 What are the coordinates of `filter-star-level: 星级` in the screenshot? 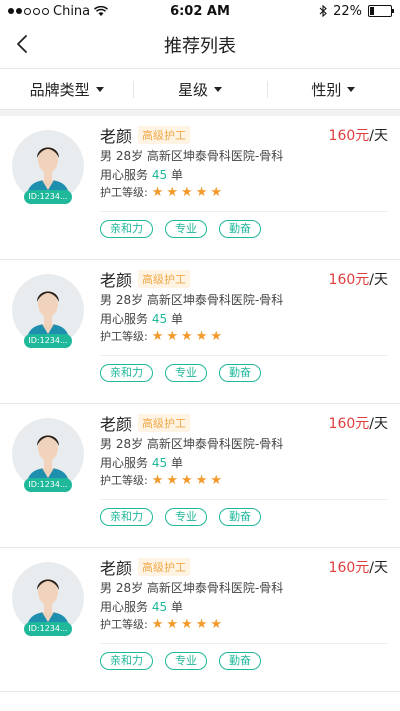 It's located at (199, 89).